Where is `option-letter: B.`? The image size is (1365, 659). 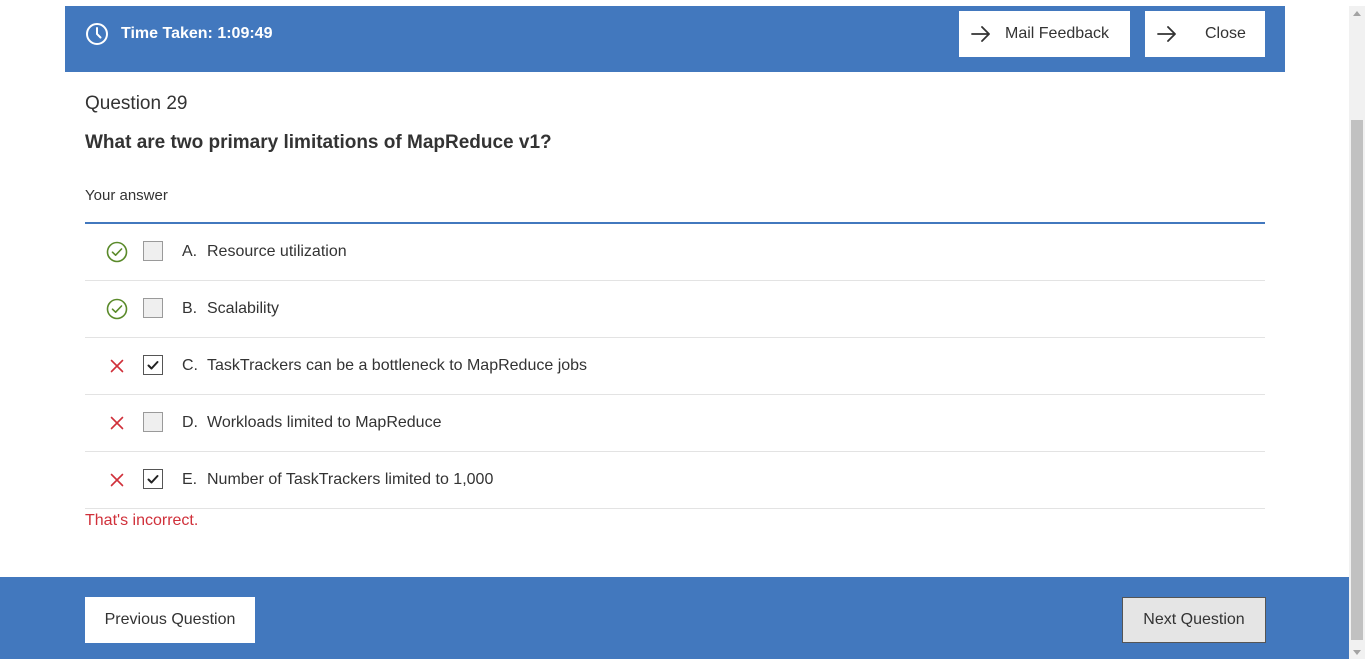
option-letter: B. is located at coordinates (190, 308).